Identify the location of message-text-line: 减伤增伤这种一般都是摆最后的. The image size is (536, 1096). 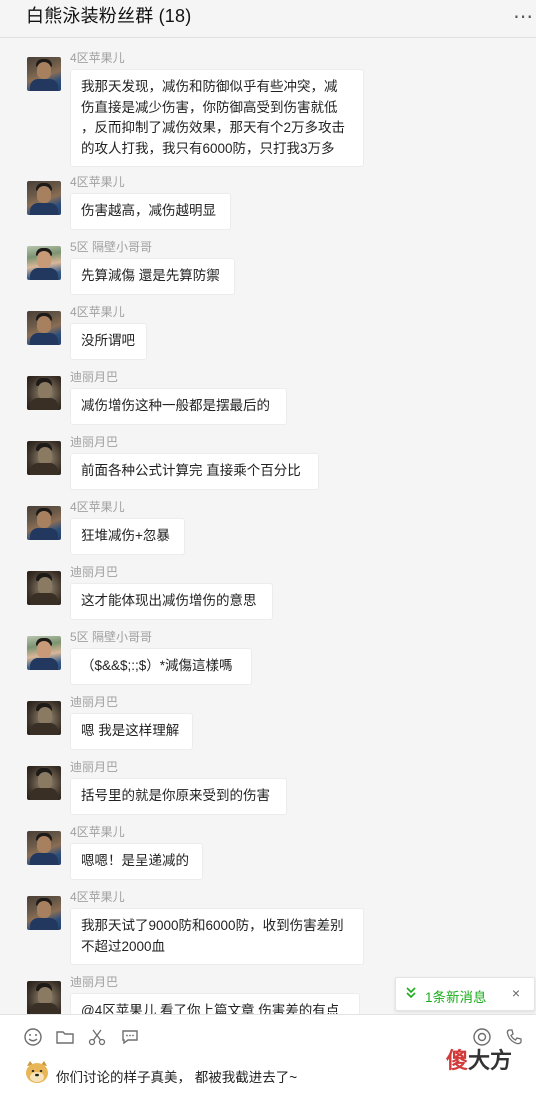
(175, 405).